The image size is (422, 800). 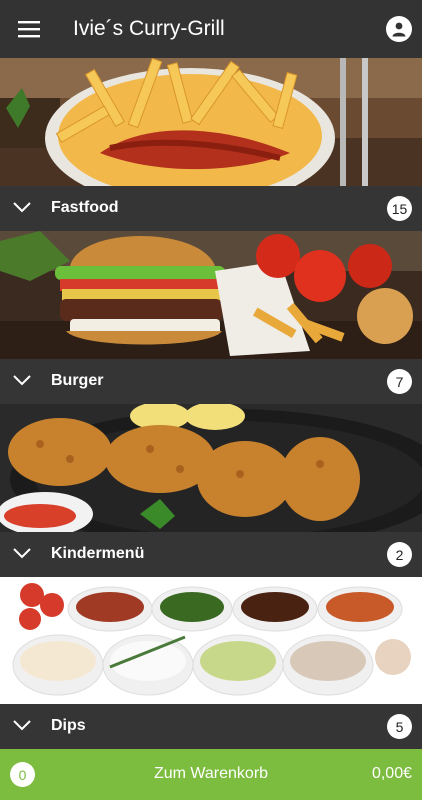 I want to click on cart-label: Zum Warenkorb, so click(x=211, y=773).